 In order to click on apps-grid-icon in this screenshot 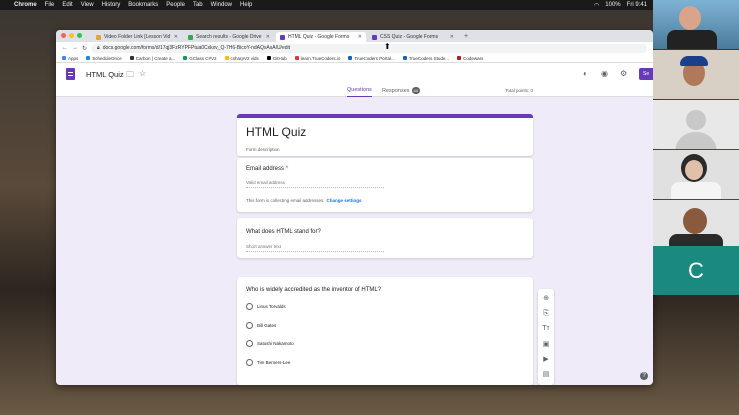, I will do `click(64, 58)`.